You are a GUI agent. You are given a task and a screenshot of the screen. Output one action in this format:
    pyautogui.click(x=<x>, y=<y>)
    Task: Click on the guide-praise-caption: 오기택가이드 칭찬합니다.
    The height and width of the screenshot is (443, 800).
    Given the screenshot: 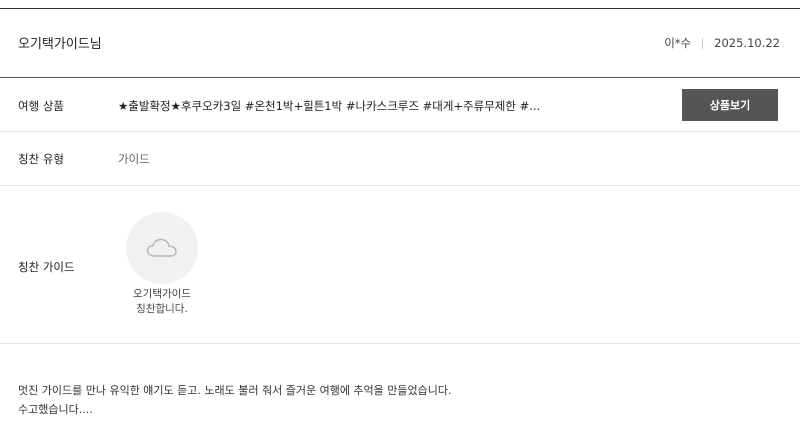 What is the action you would take?
    pyautogui.click(x=162, y=302)
    